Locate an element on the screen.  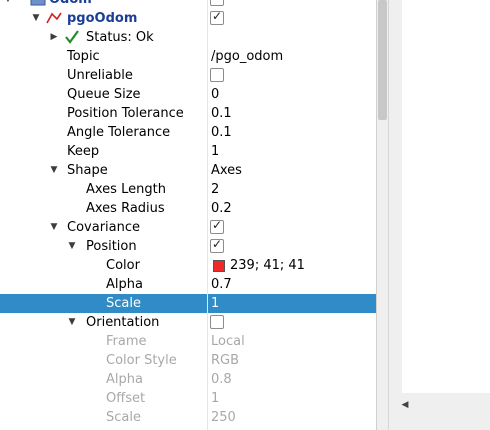
tree-row-ori-scale: Scale 250 is located at coordinates (188, 417).